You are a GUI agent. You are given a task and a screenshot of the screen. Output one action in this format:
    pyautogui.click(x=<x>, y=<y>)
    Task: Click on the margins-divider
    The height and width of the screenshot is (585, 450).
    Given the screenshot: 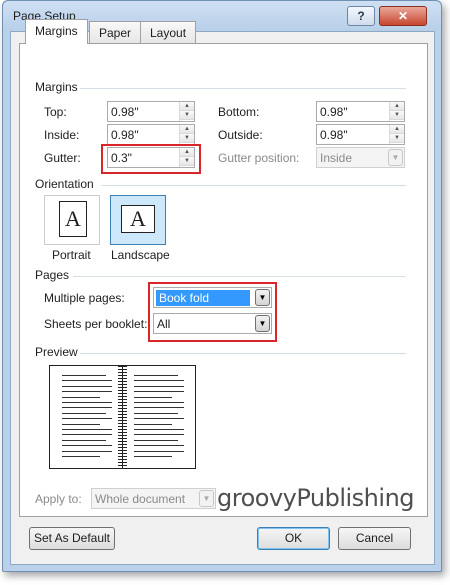 What is the action you would take?
    pyautogui.click(x=243, y=88)
    